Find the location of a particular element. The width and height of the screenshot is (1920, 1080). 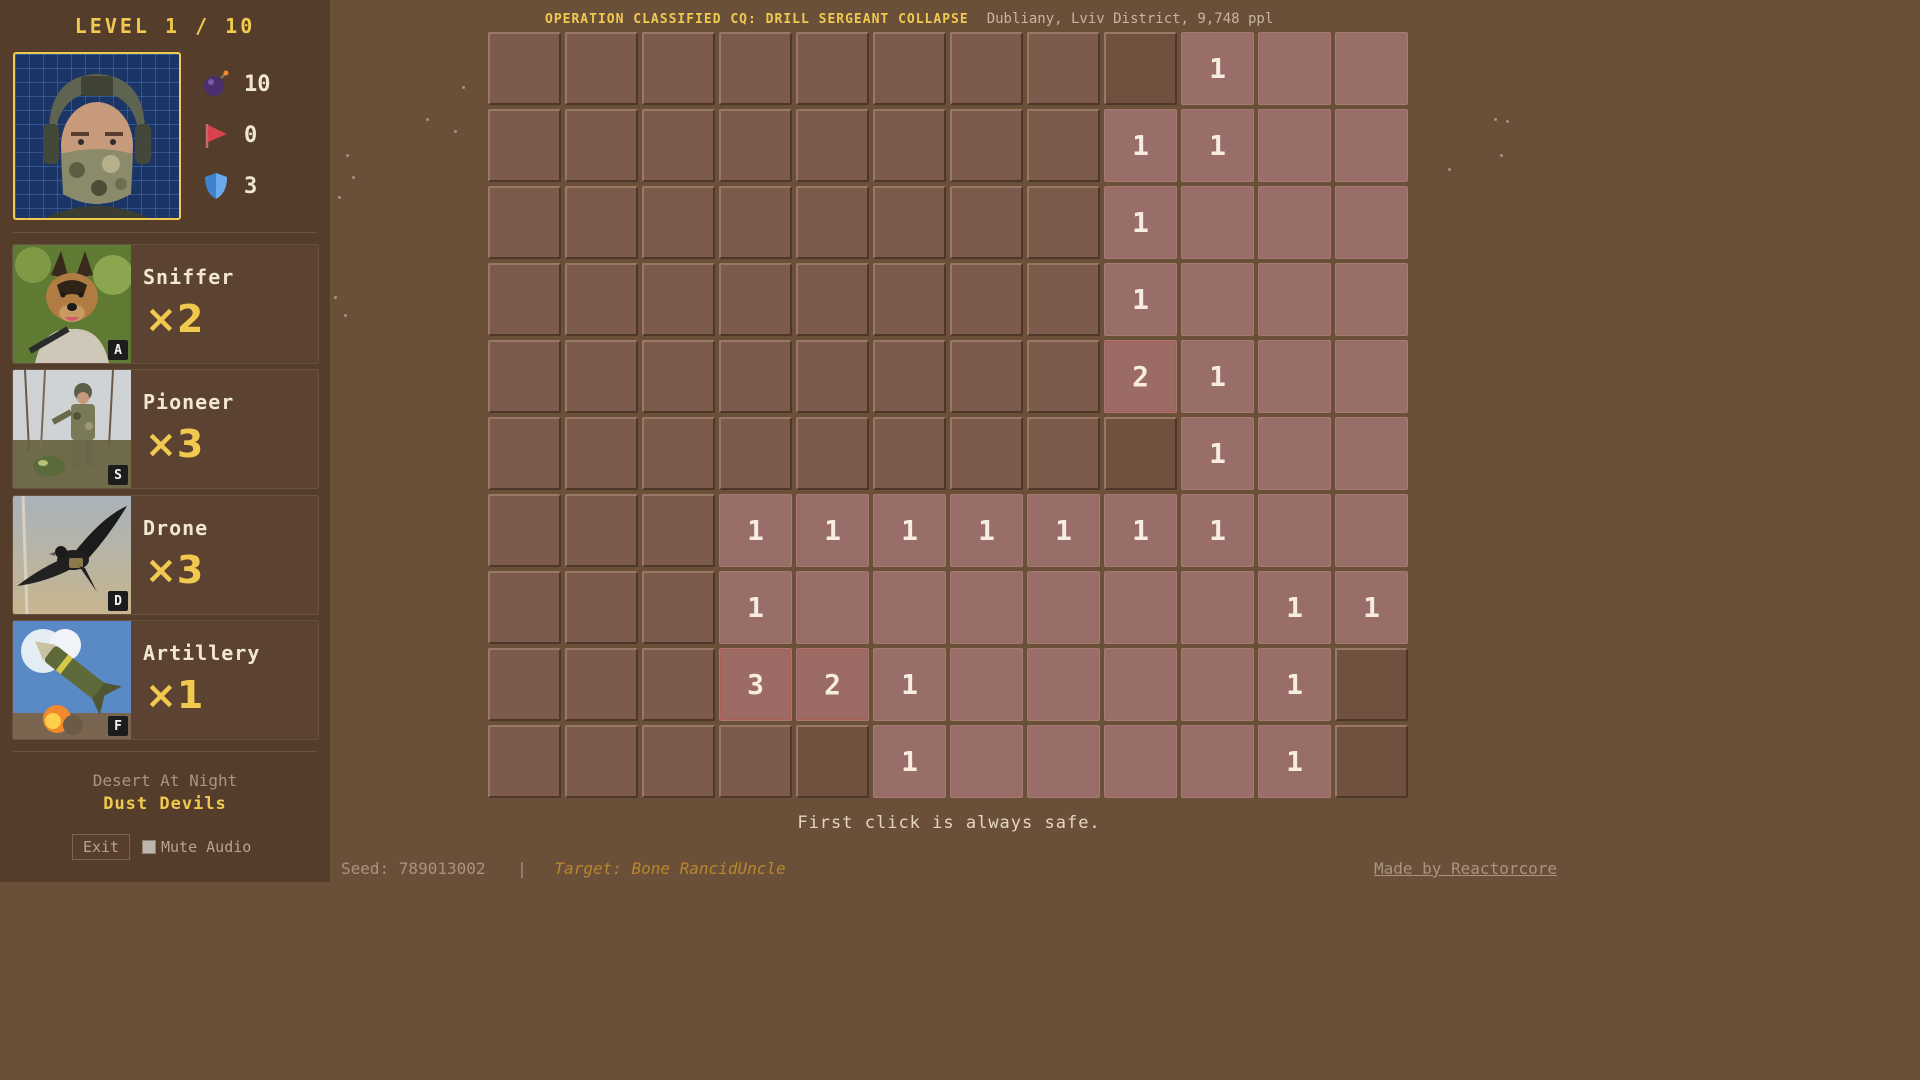

mute-audio-checkbox: Mute Audio is located at coordinates (196, 847).